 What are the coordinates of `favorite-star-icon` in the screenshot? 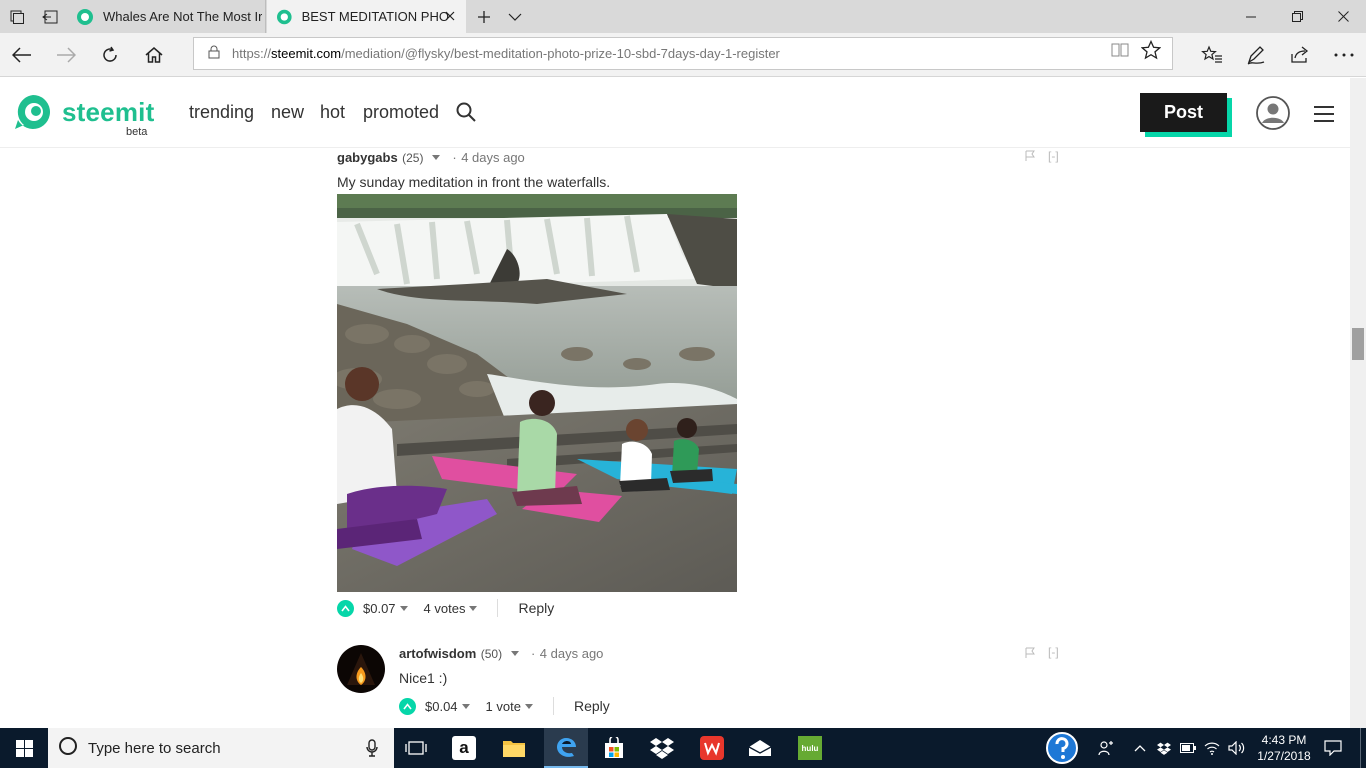 It's located at (1151, 50).